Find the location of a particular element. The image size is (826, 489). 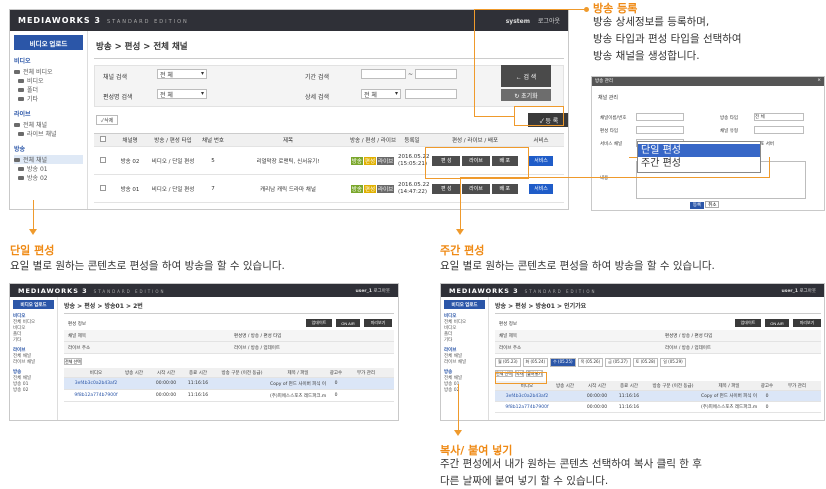

tab-sun: 일 (05.29) is located at coordinates (673, 362).